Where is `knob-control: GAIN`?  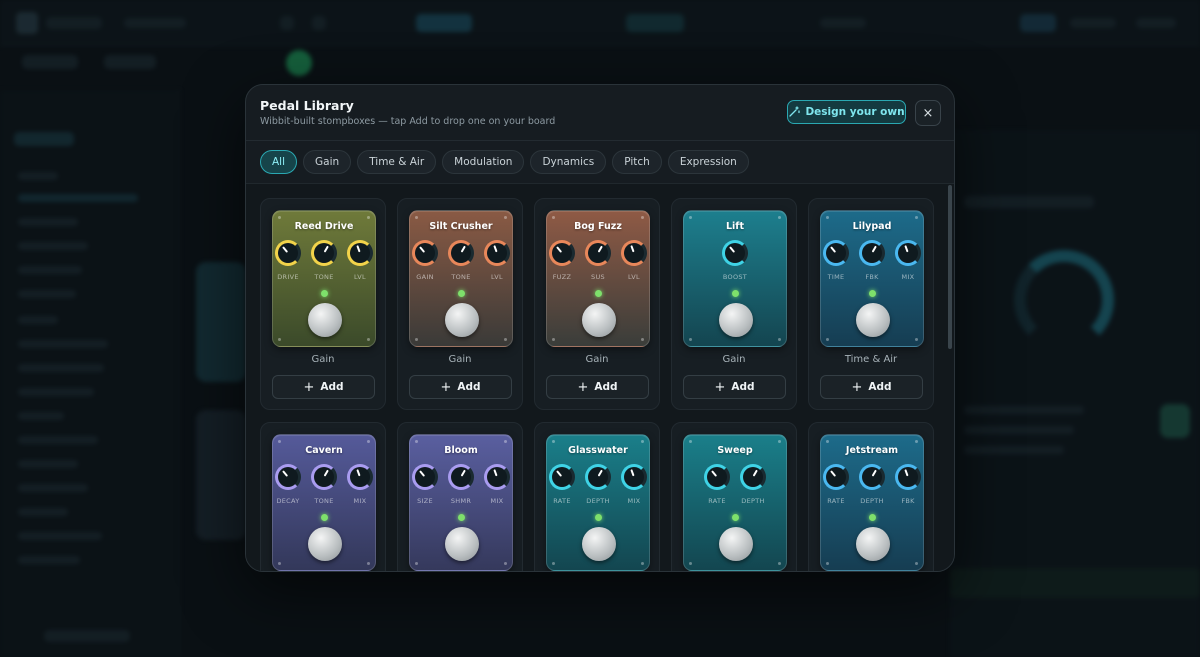
knob-control: GAIN is located at coordinates (425, 260).